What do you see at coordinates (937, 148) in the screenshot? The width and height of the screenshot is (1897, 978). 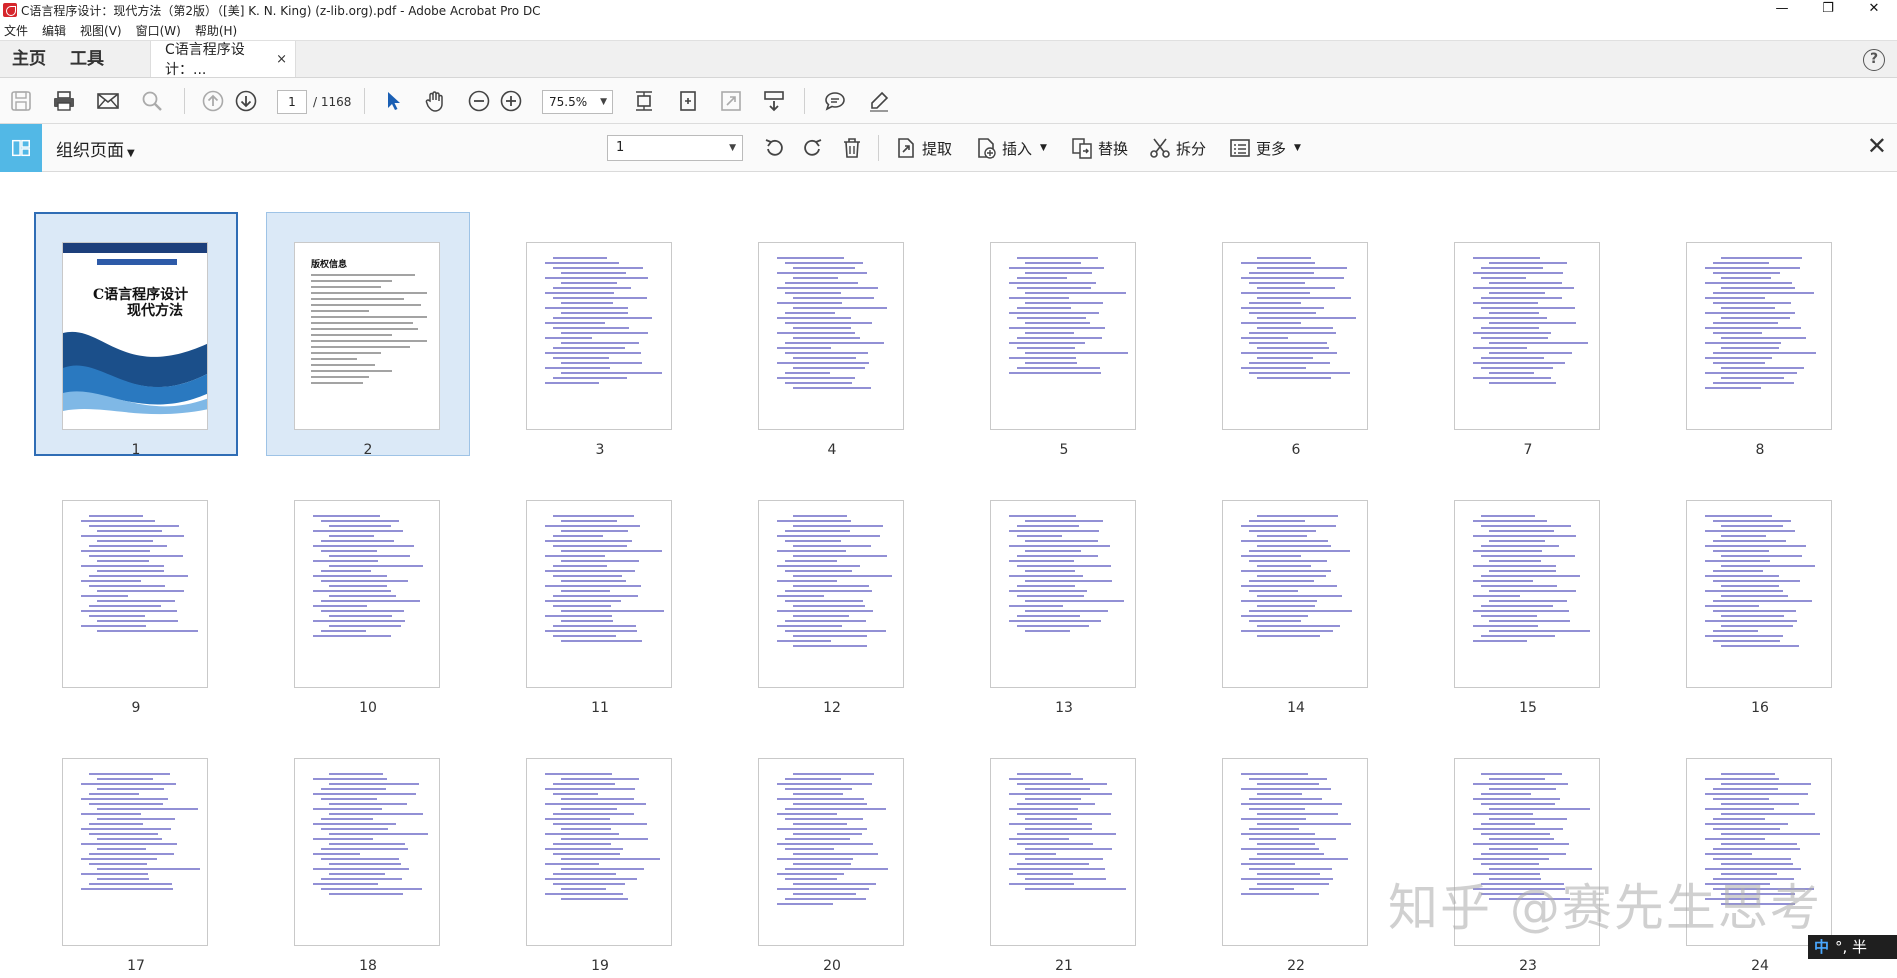 I see `extract-label: 提取` at bounding box center [937, 148].